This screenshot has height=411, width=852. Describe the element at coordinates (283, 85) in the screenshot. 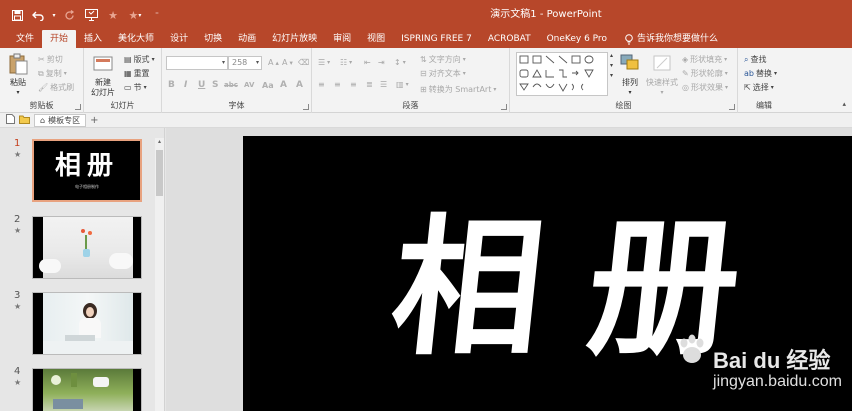

I see `highlight-color-button: A` at that location.